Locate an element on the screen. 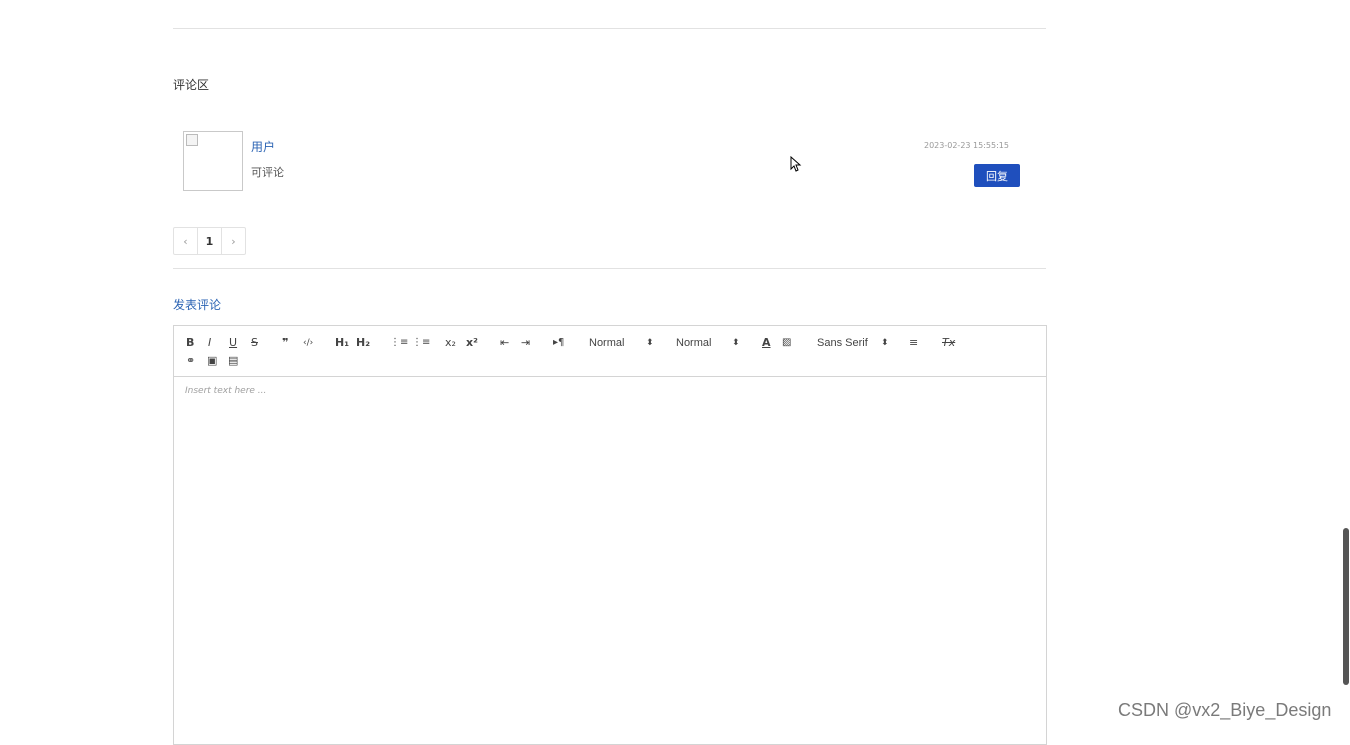  header-1-button: H₁ is located at coordinates (342, 343).